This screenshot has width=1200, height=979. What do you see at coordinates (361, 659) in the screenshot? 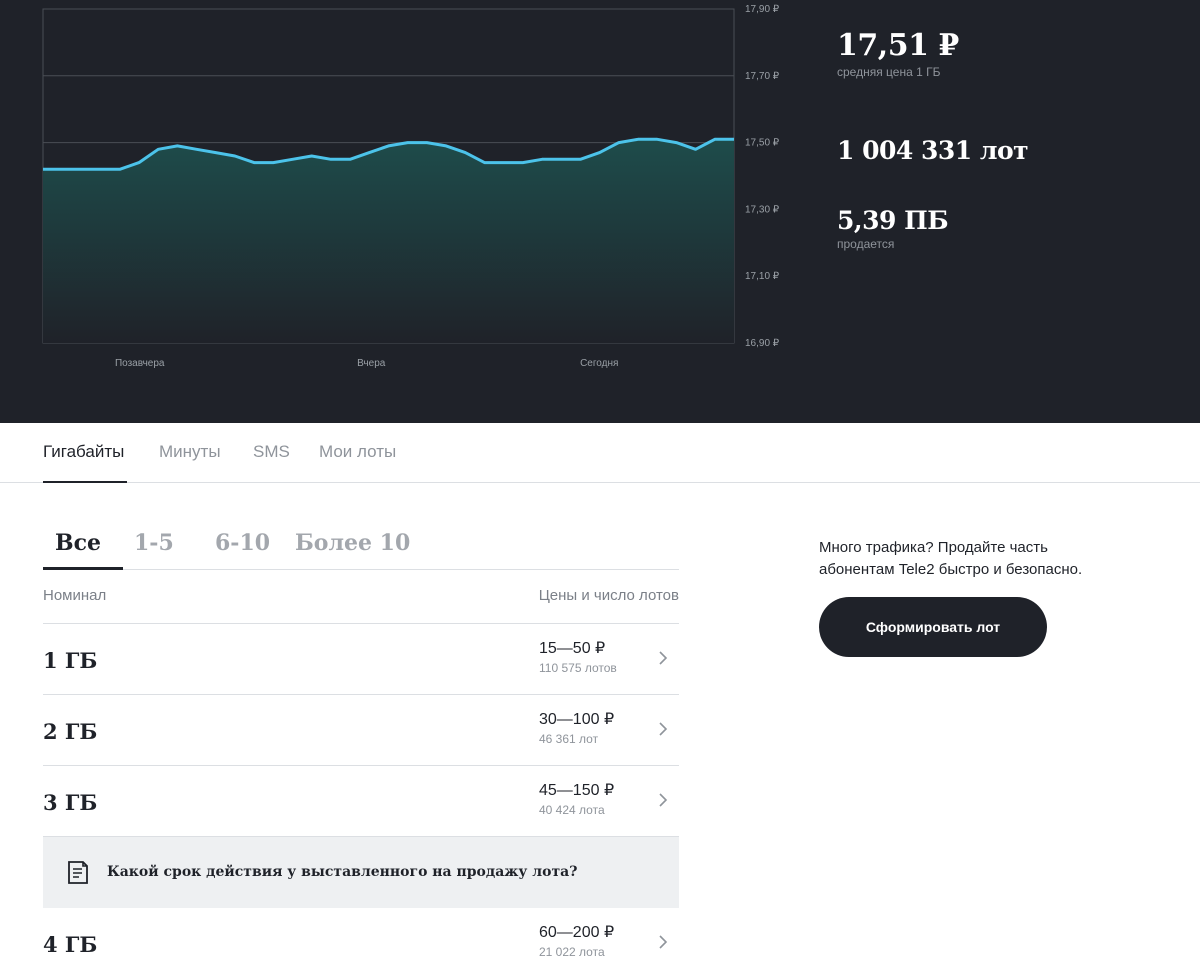
I see `table-row: 1 ГБ 15—50 ₽ 110 575 лотов` at bounding box center [361, 659].